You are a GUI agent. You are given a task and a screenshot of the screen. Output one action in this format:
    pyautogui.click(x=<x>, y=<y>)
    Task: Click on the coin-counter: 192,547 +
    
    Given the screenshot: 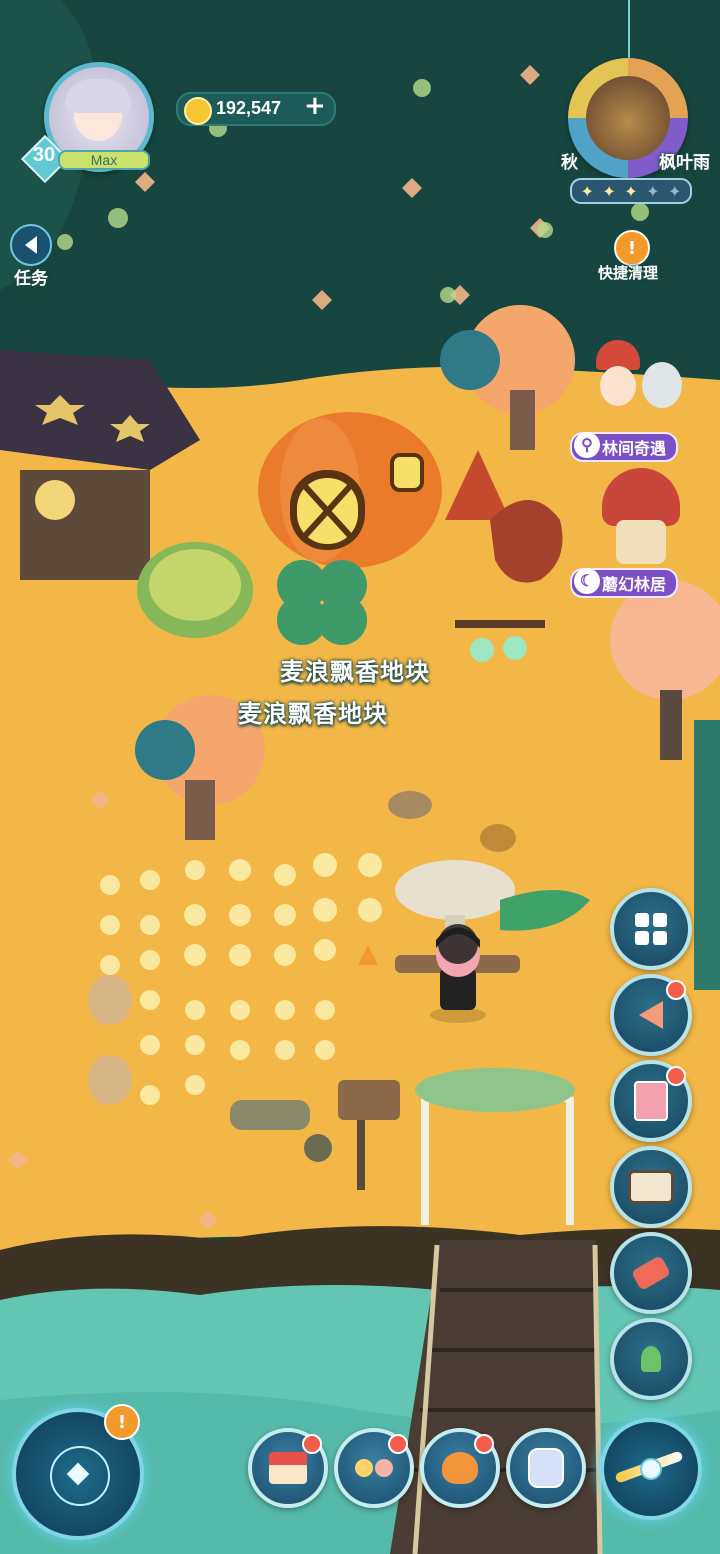 What is the action you would take?
    pyautogui.click(x=256, y=108)
    